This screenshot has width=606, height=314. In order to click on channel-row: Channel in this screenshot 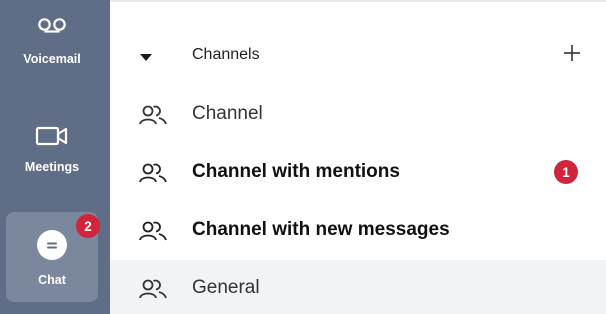, I will do `click(358, 114)`.